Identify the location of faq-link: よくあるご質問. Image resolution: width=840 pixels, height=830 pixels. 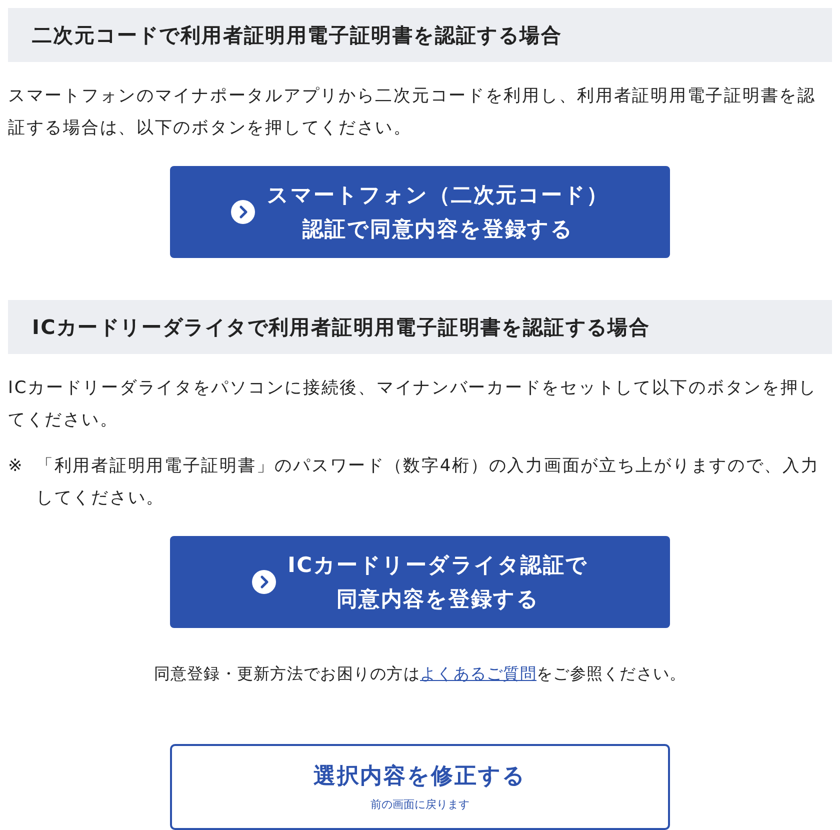
(478, 673).